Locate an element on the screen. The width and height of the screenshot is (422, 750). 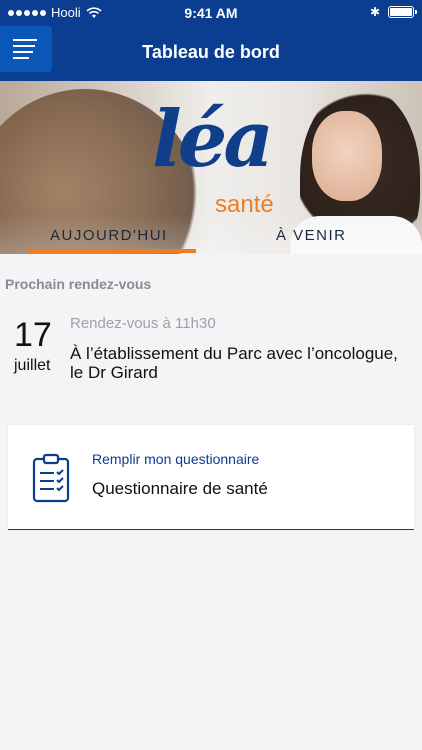
clock: 9:41 AM is located at coordinates (211, 13).